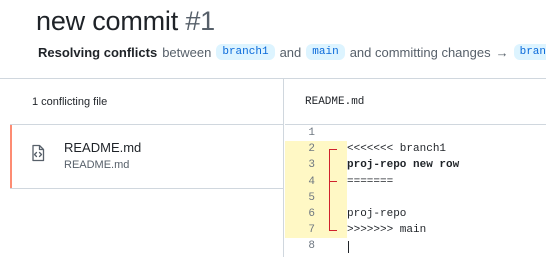 Image resolution: width=546 pixels, height=257 pixels. Describe the element at coordinates (303, 149) in the screenshot. I see `line-number: 2` at that location.